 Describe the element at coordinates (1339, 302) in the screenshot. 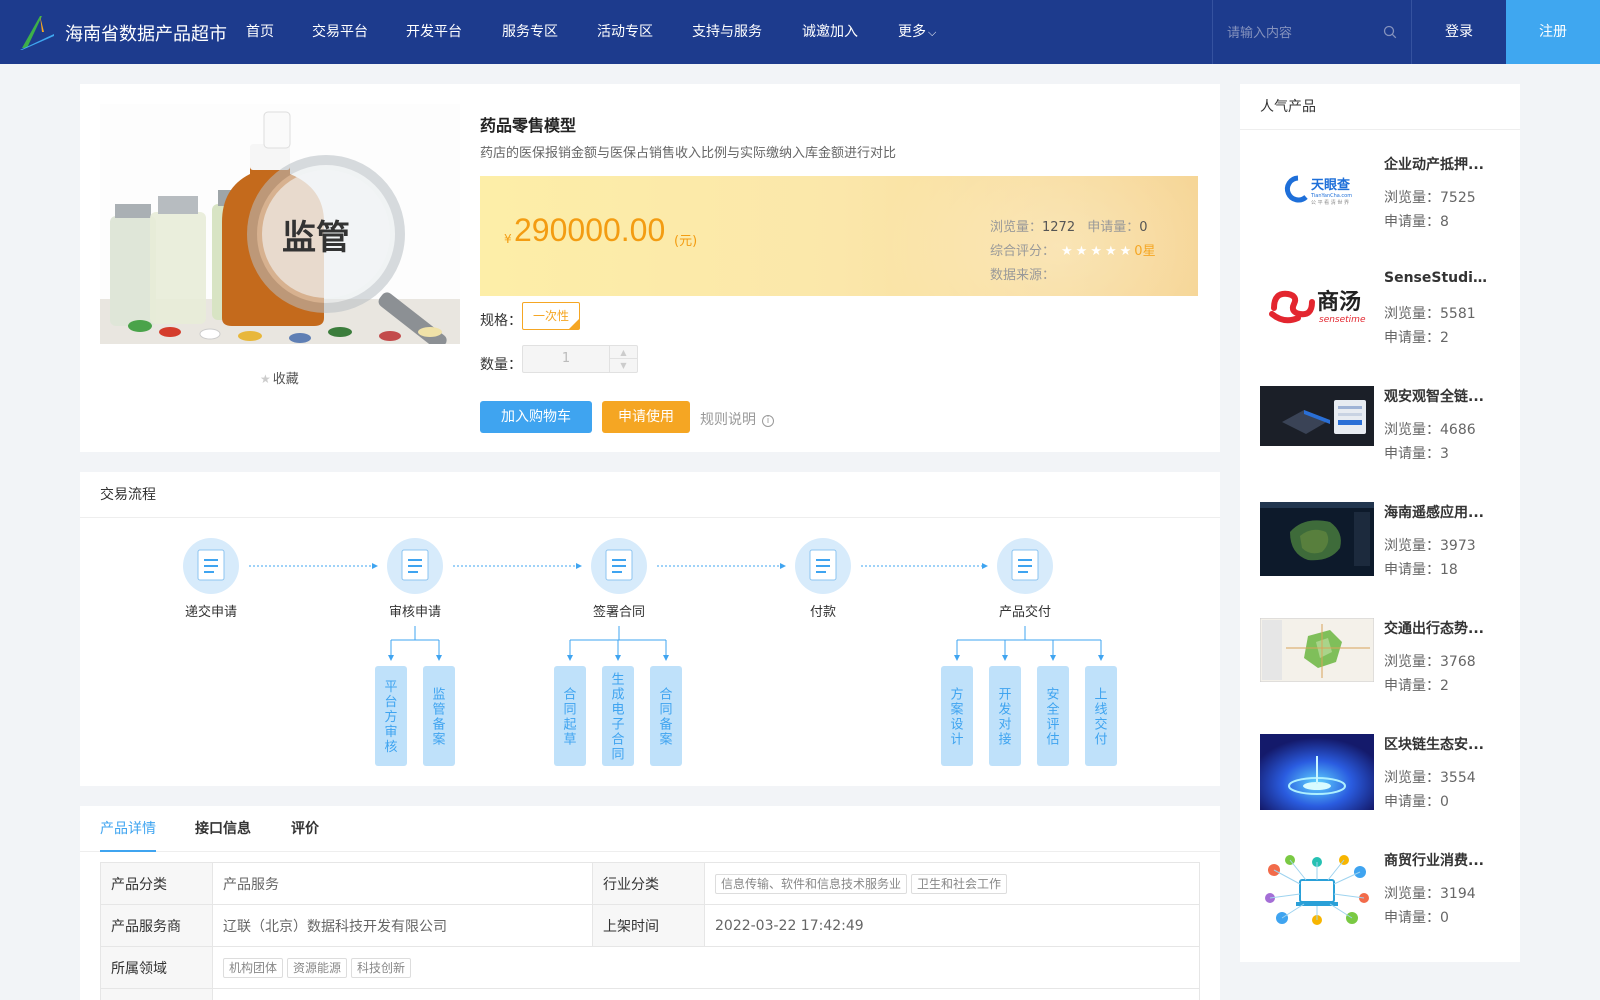

I see `sensetime-logo-text: 商汤` at that location.